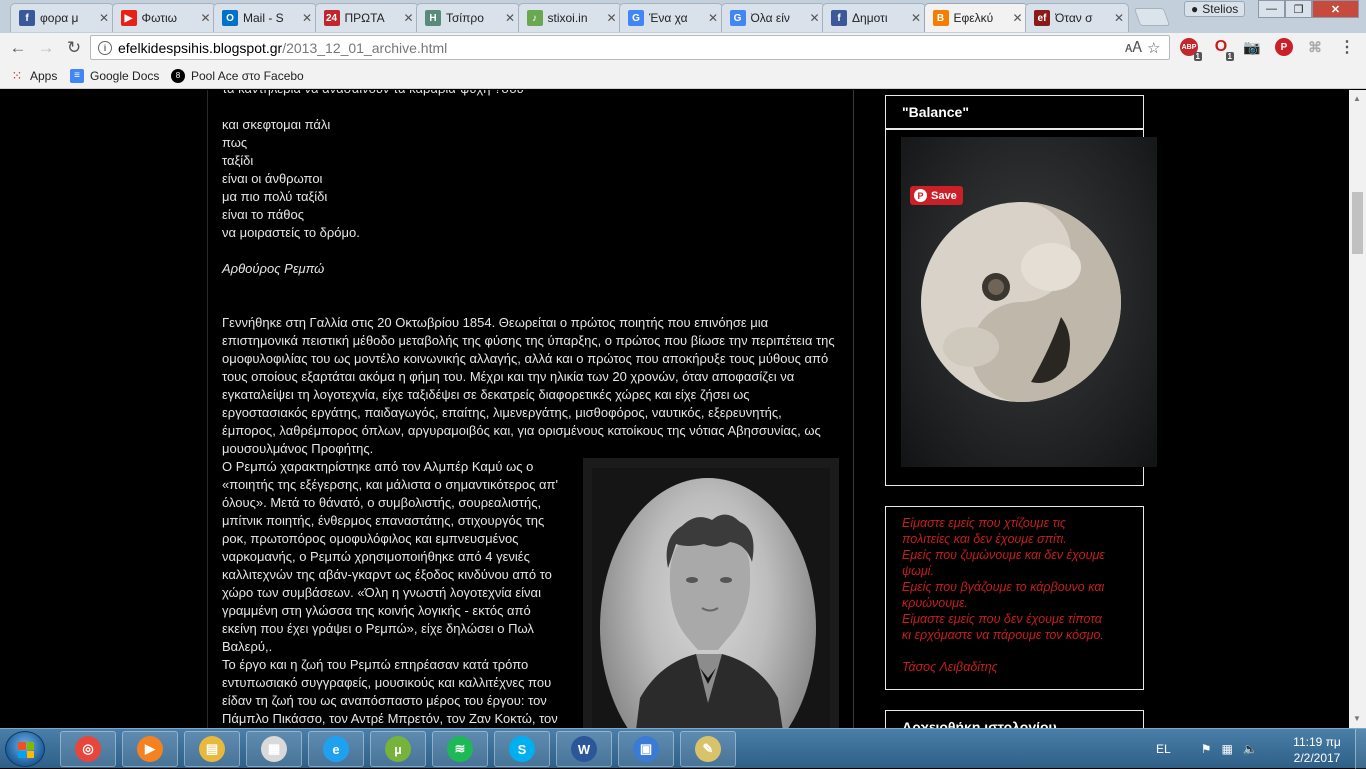 The width and height of the screenshot is (1366, 769). Describe the element at coordinates (18, 48) in the screenshot. I see `back-arrow-icon: ←` at that location.